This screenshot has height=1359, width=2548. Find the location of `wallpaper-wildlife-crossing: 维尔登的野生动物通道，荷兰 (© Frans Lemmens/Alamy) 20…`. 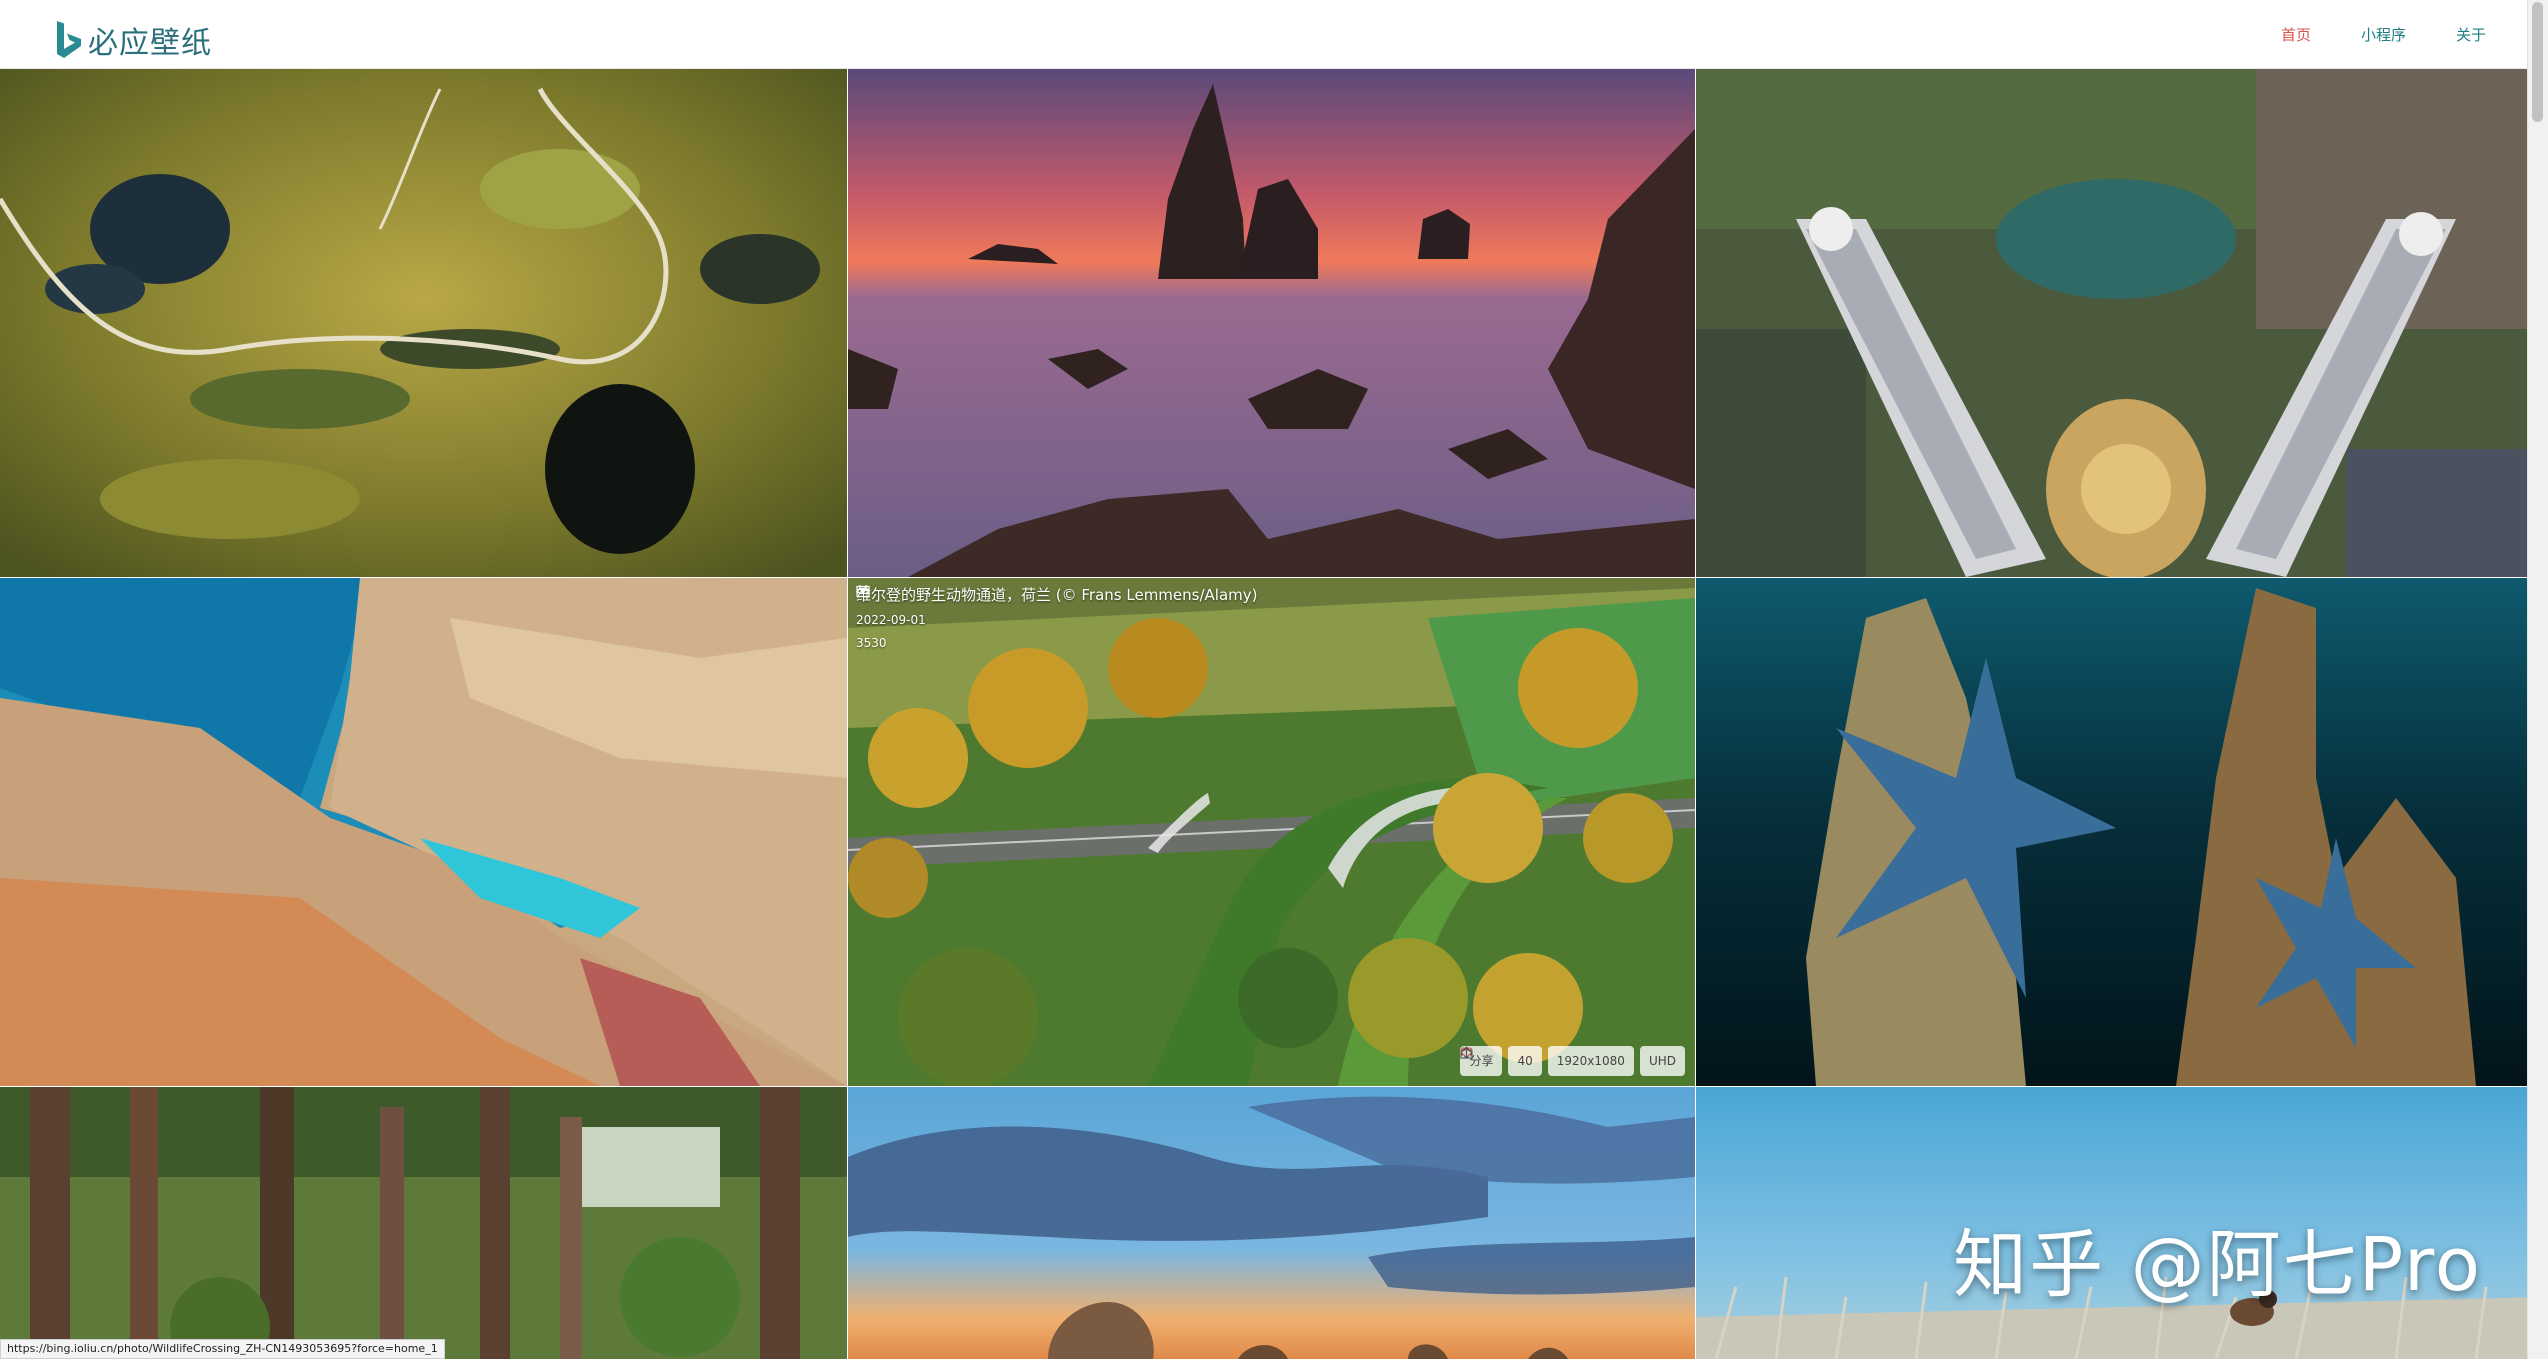

wallpaper-wildlife-crossing: 维尔登的野生动物通道，荷兰 (© Frans Lemmens/Alamy) 20… is located at coordinates (1271, 832).